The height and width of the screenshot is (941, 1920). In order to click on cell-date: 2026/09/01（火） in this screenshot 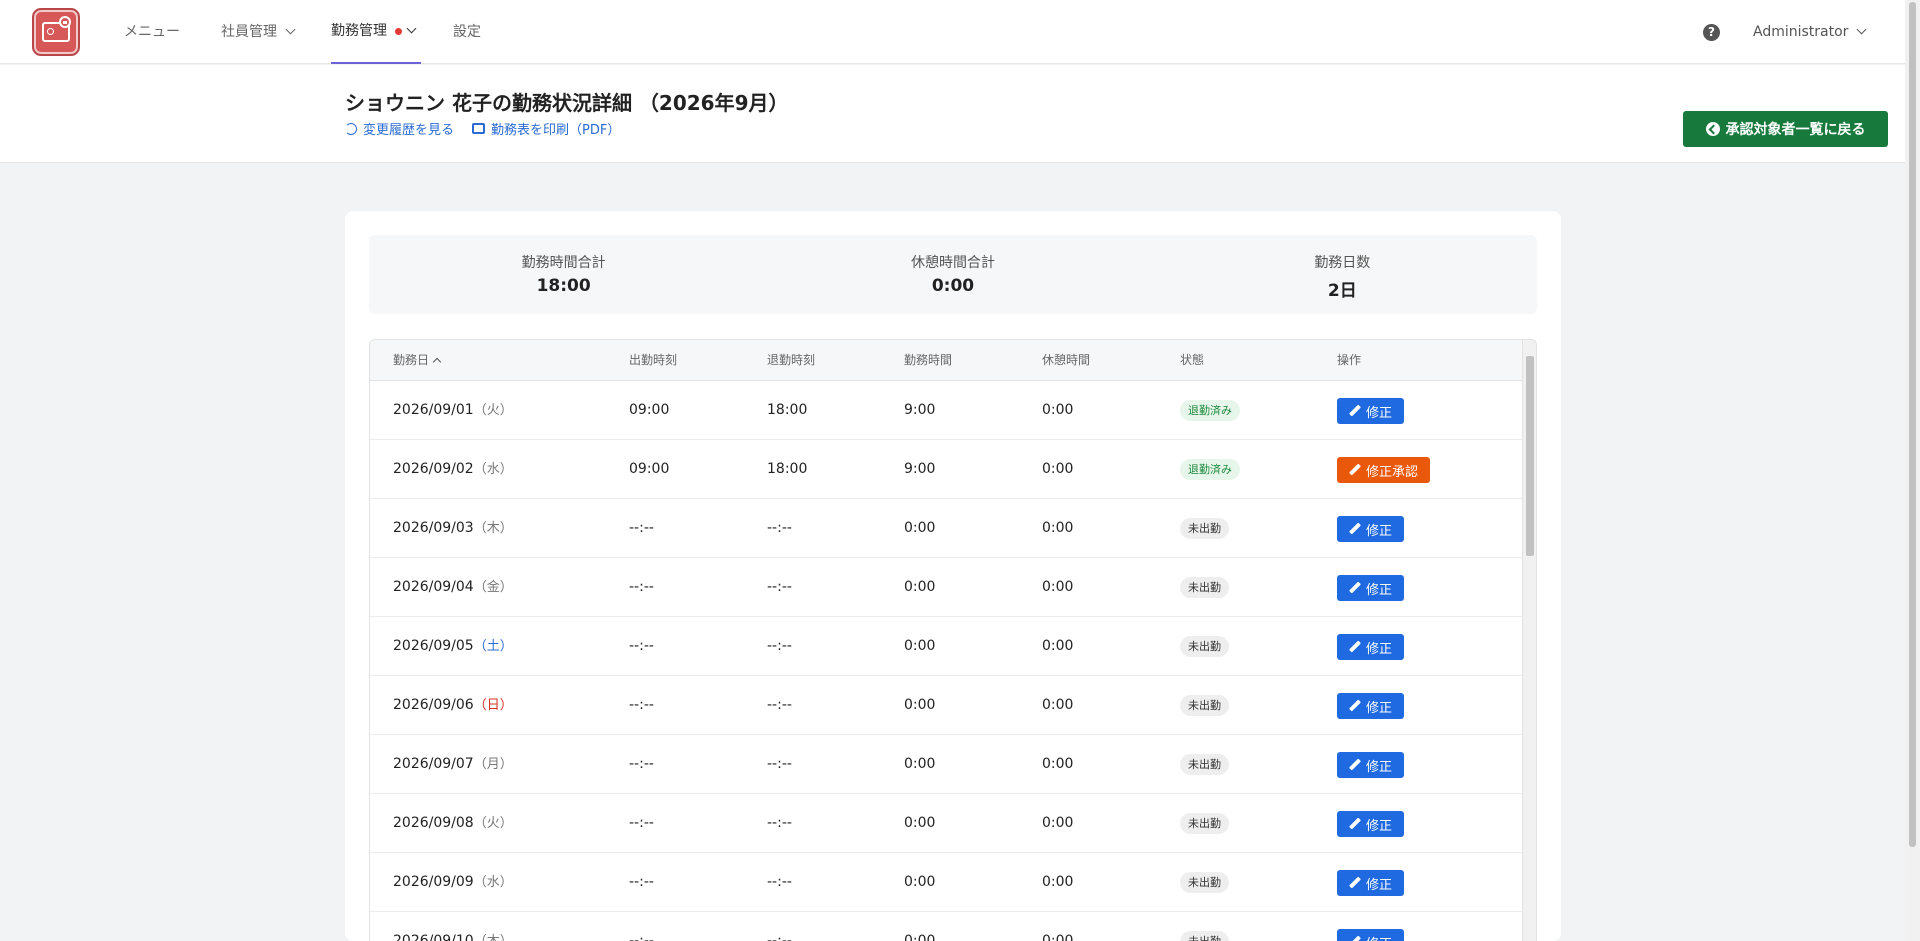, I will do `click(453, 410)`.